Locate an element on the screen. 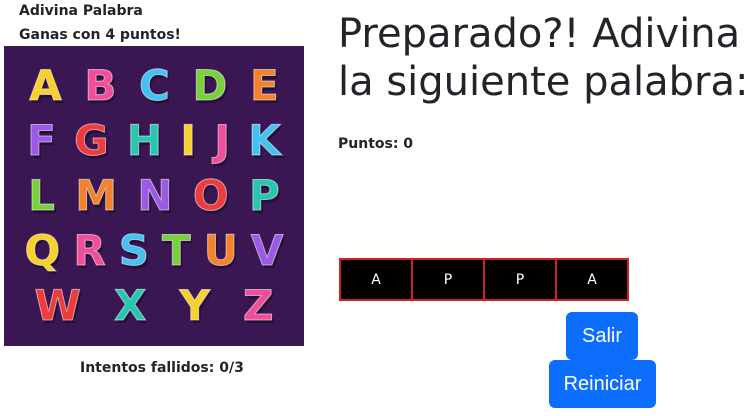  alphabet-row: FGHIJK is located at coordinates (154, 140).